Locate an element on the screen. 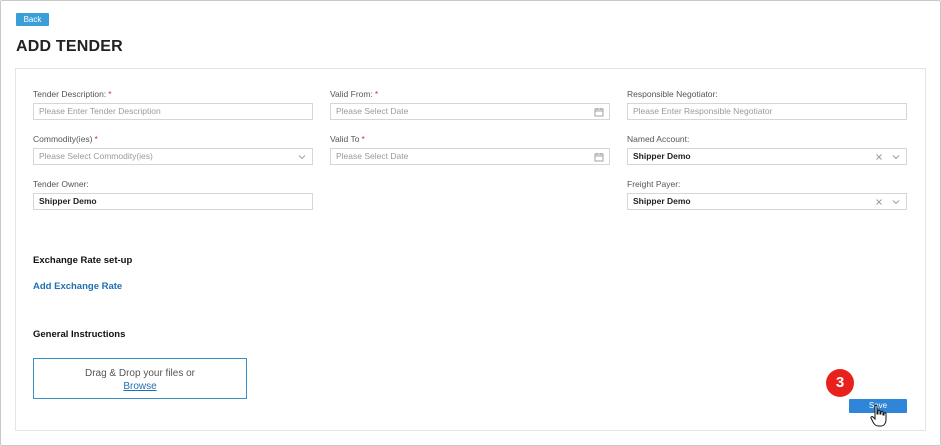  tender-owner-label: Tender Owner: is located at coordinates (61, 184).